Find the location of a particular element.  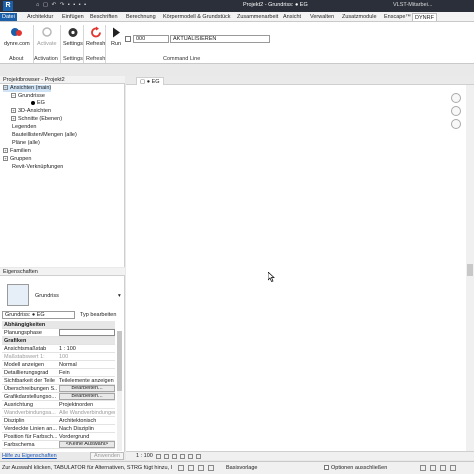

view-scale: 1 : 100 is located at coordinates (144, 456).